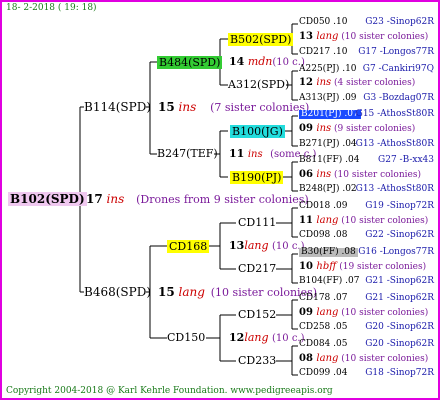  Describe the element at coordinates (94, 199) in the screenshot. I see `root-year: 17` at that location.